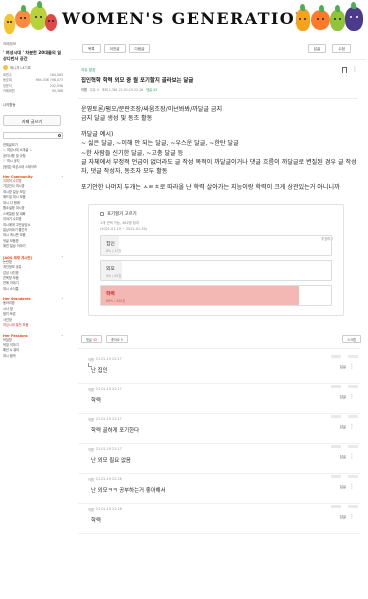 Image resolution: width=368 pixels, height=599 pixels. I want to click on poll-option: 집인 8% / 17표, so click(216, 245).